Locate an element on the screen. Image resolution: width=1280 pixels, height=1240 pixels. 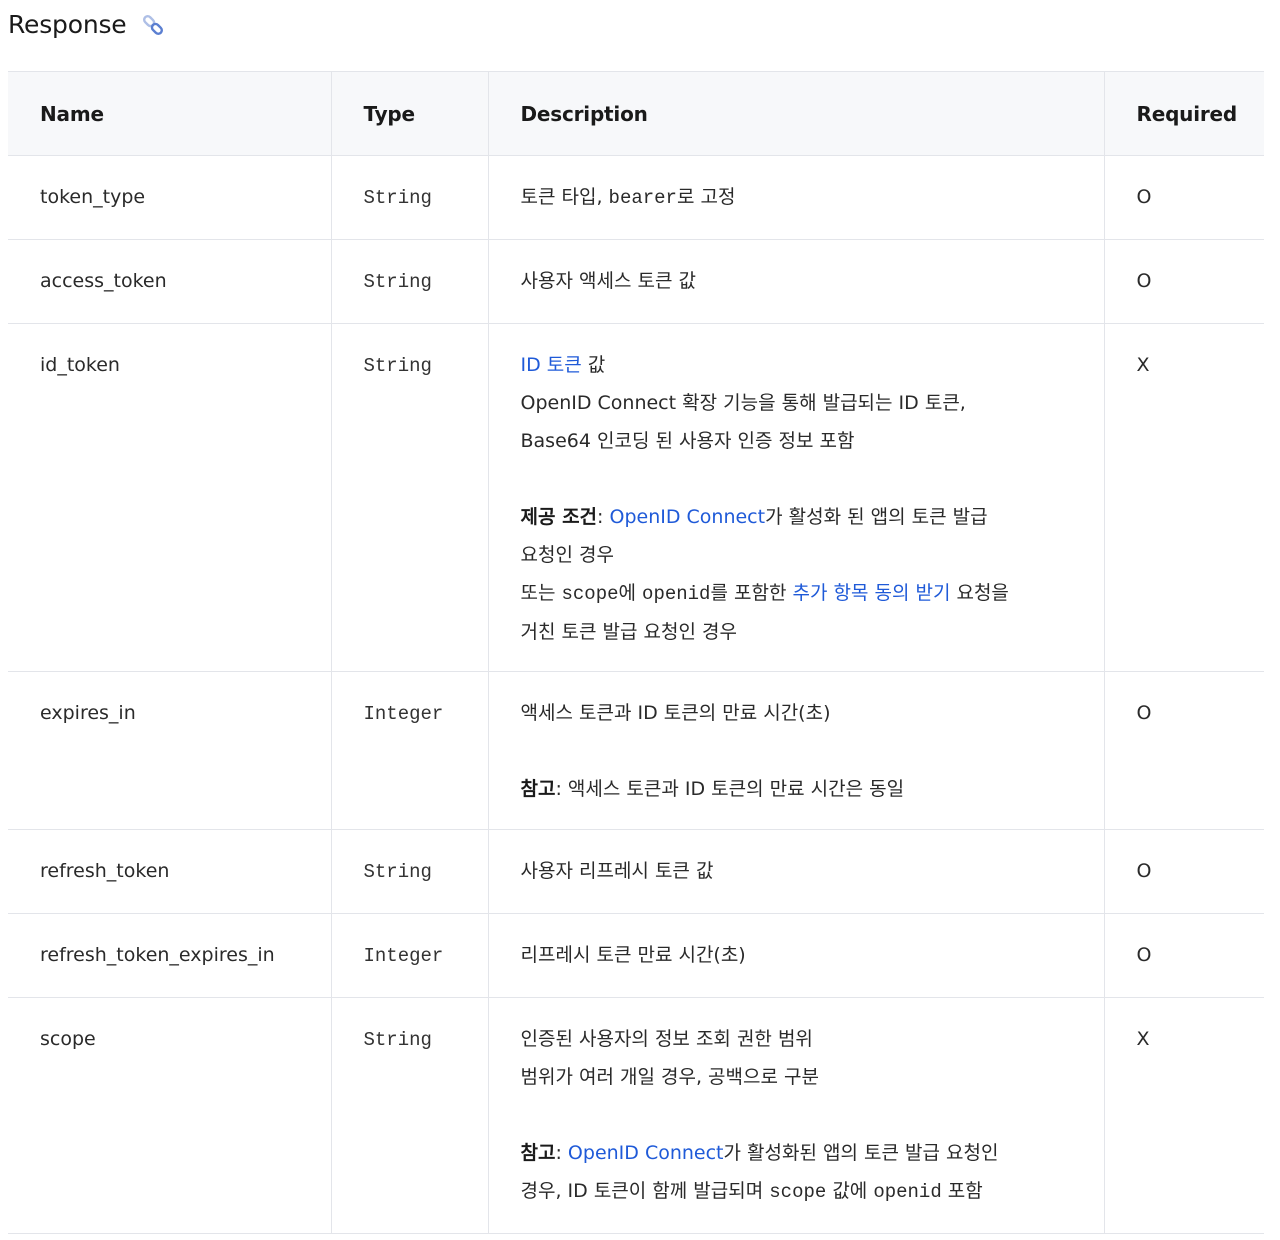
description-text: 토큰 타입, is located at coordinates (564, 197).